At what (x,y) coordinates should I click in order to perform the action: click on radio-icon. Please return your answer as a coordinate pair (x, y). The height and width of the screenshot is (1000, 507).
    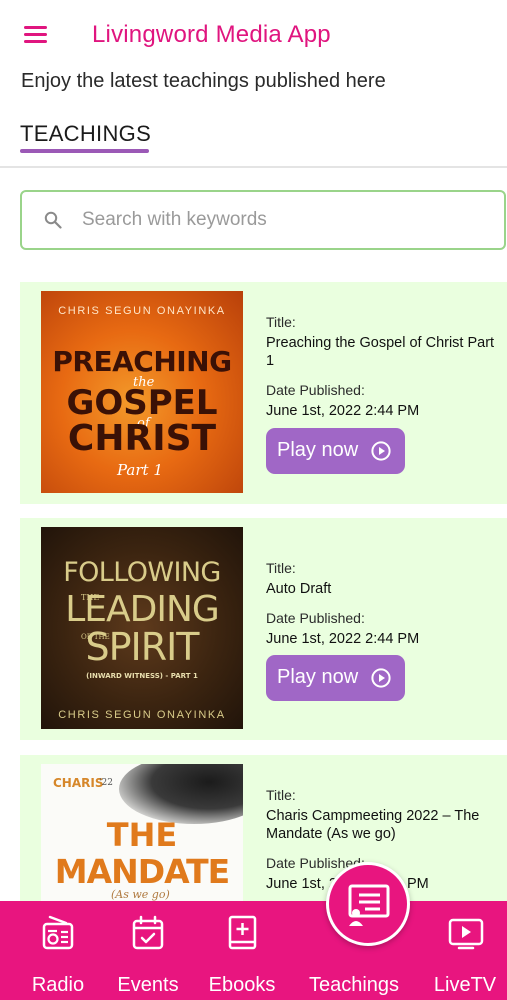
    Looking at the image, I should click on (58, 932).